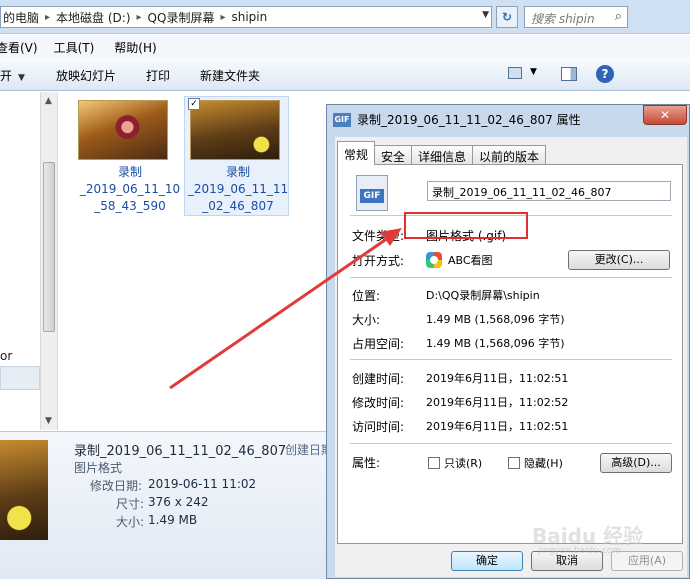 The height and width of the screenshot is (579, 690). What do you see at coordinates (485, 15) in the screenshot?
I see `address-dropdown-icon: ▼` at bounding box center [485, 15].